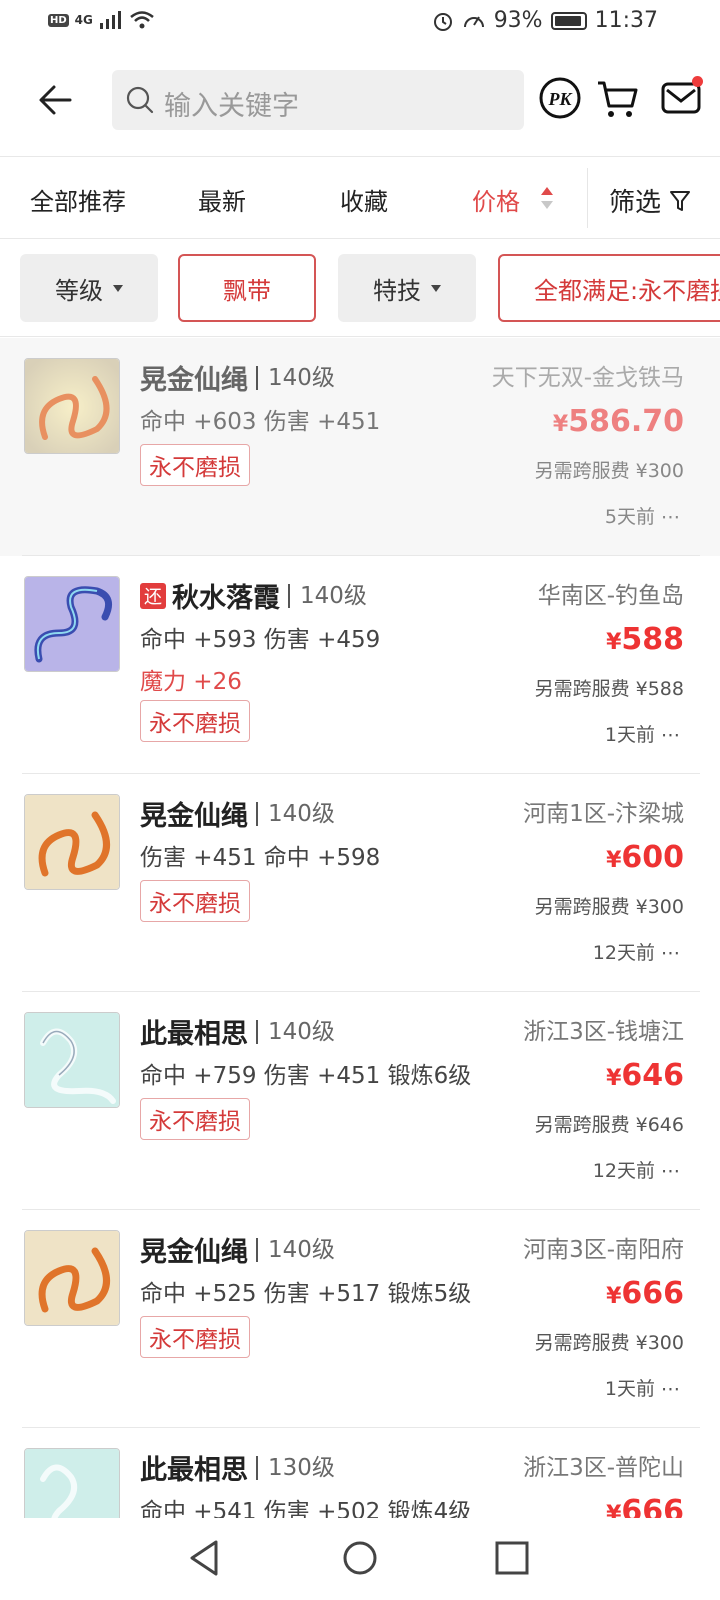 Image resolution: width=720 pixels, height=1600 pixels. I want to click on battery-icon, so click(568, 20).